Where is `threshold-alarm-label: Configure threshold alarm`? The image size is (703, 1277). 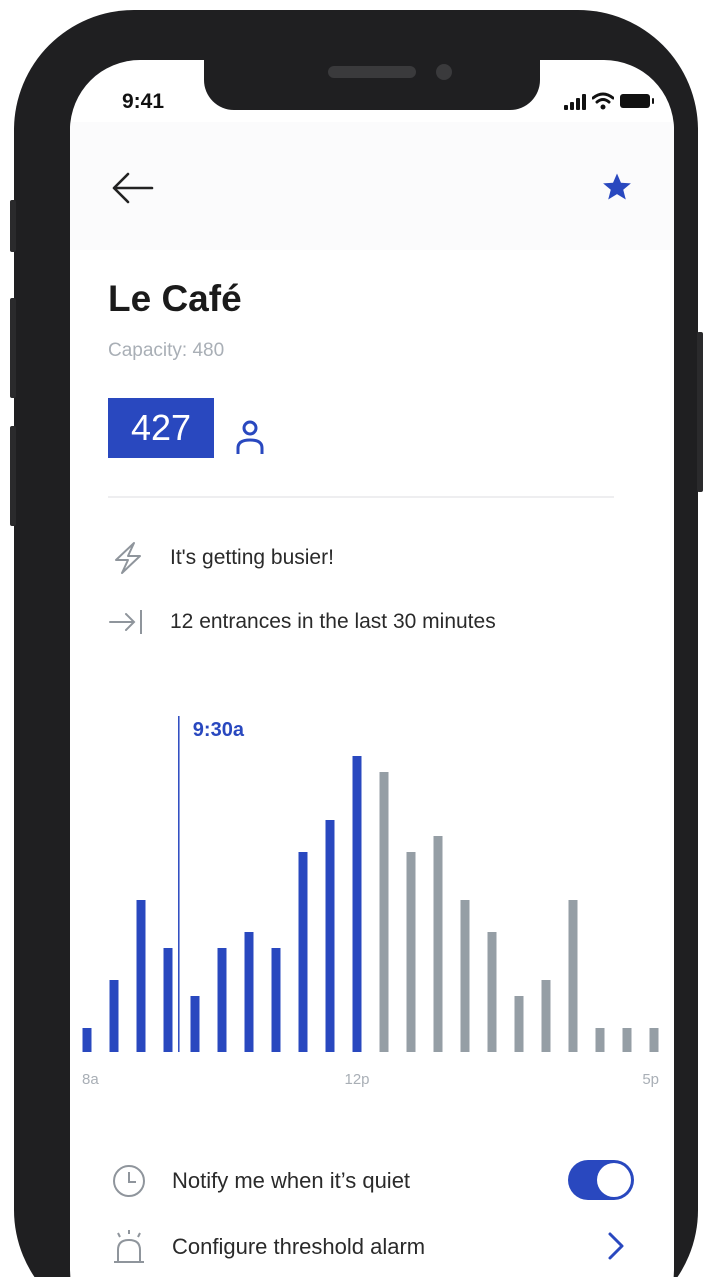 threshold-alarm-label: Configure threshold alarm is located at coordinates (299, 1246).